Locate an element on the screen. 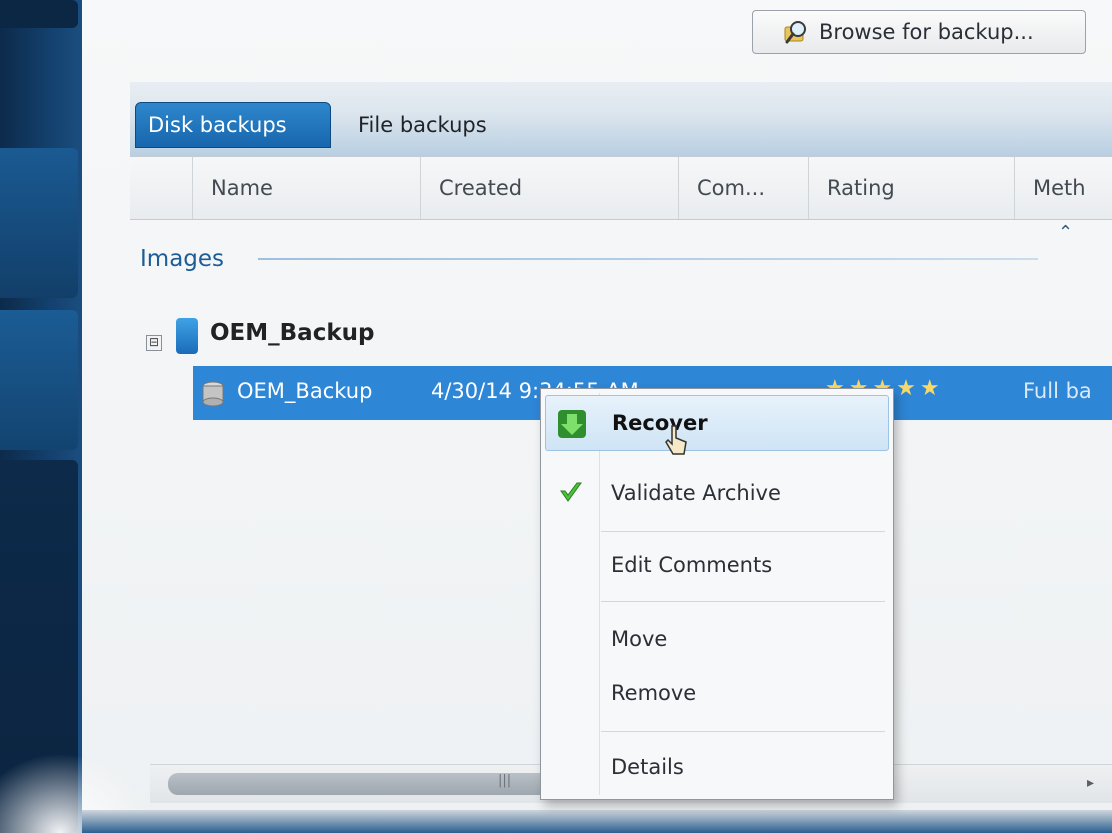 This screenshot has height=833, width=1112. menu-icon-gutter is located at coordinates (599, 594).